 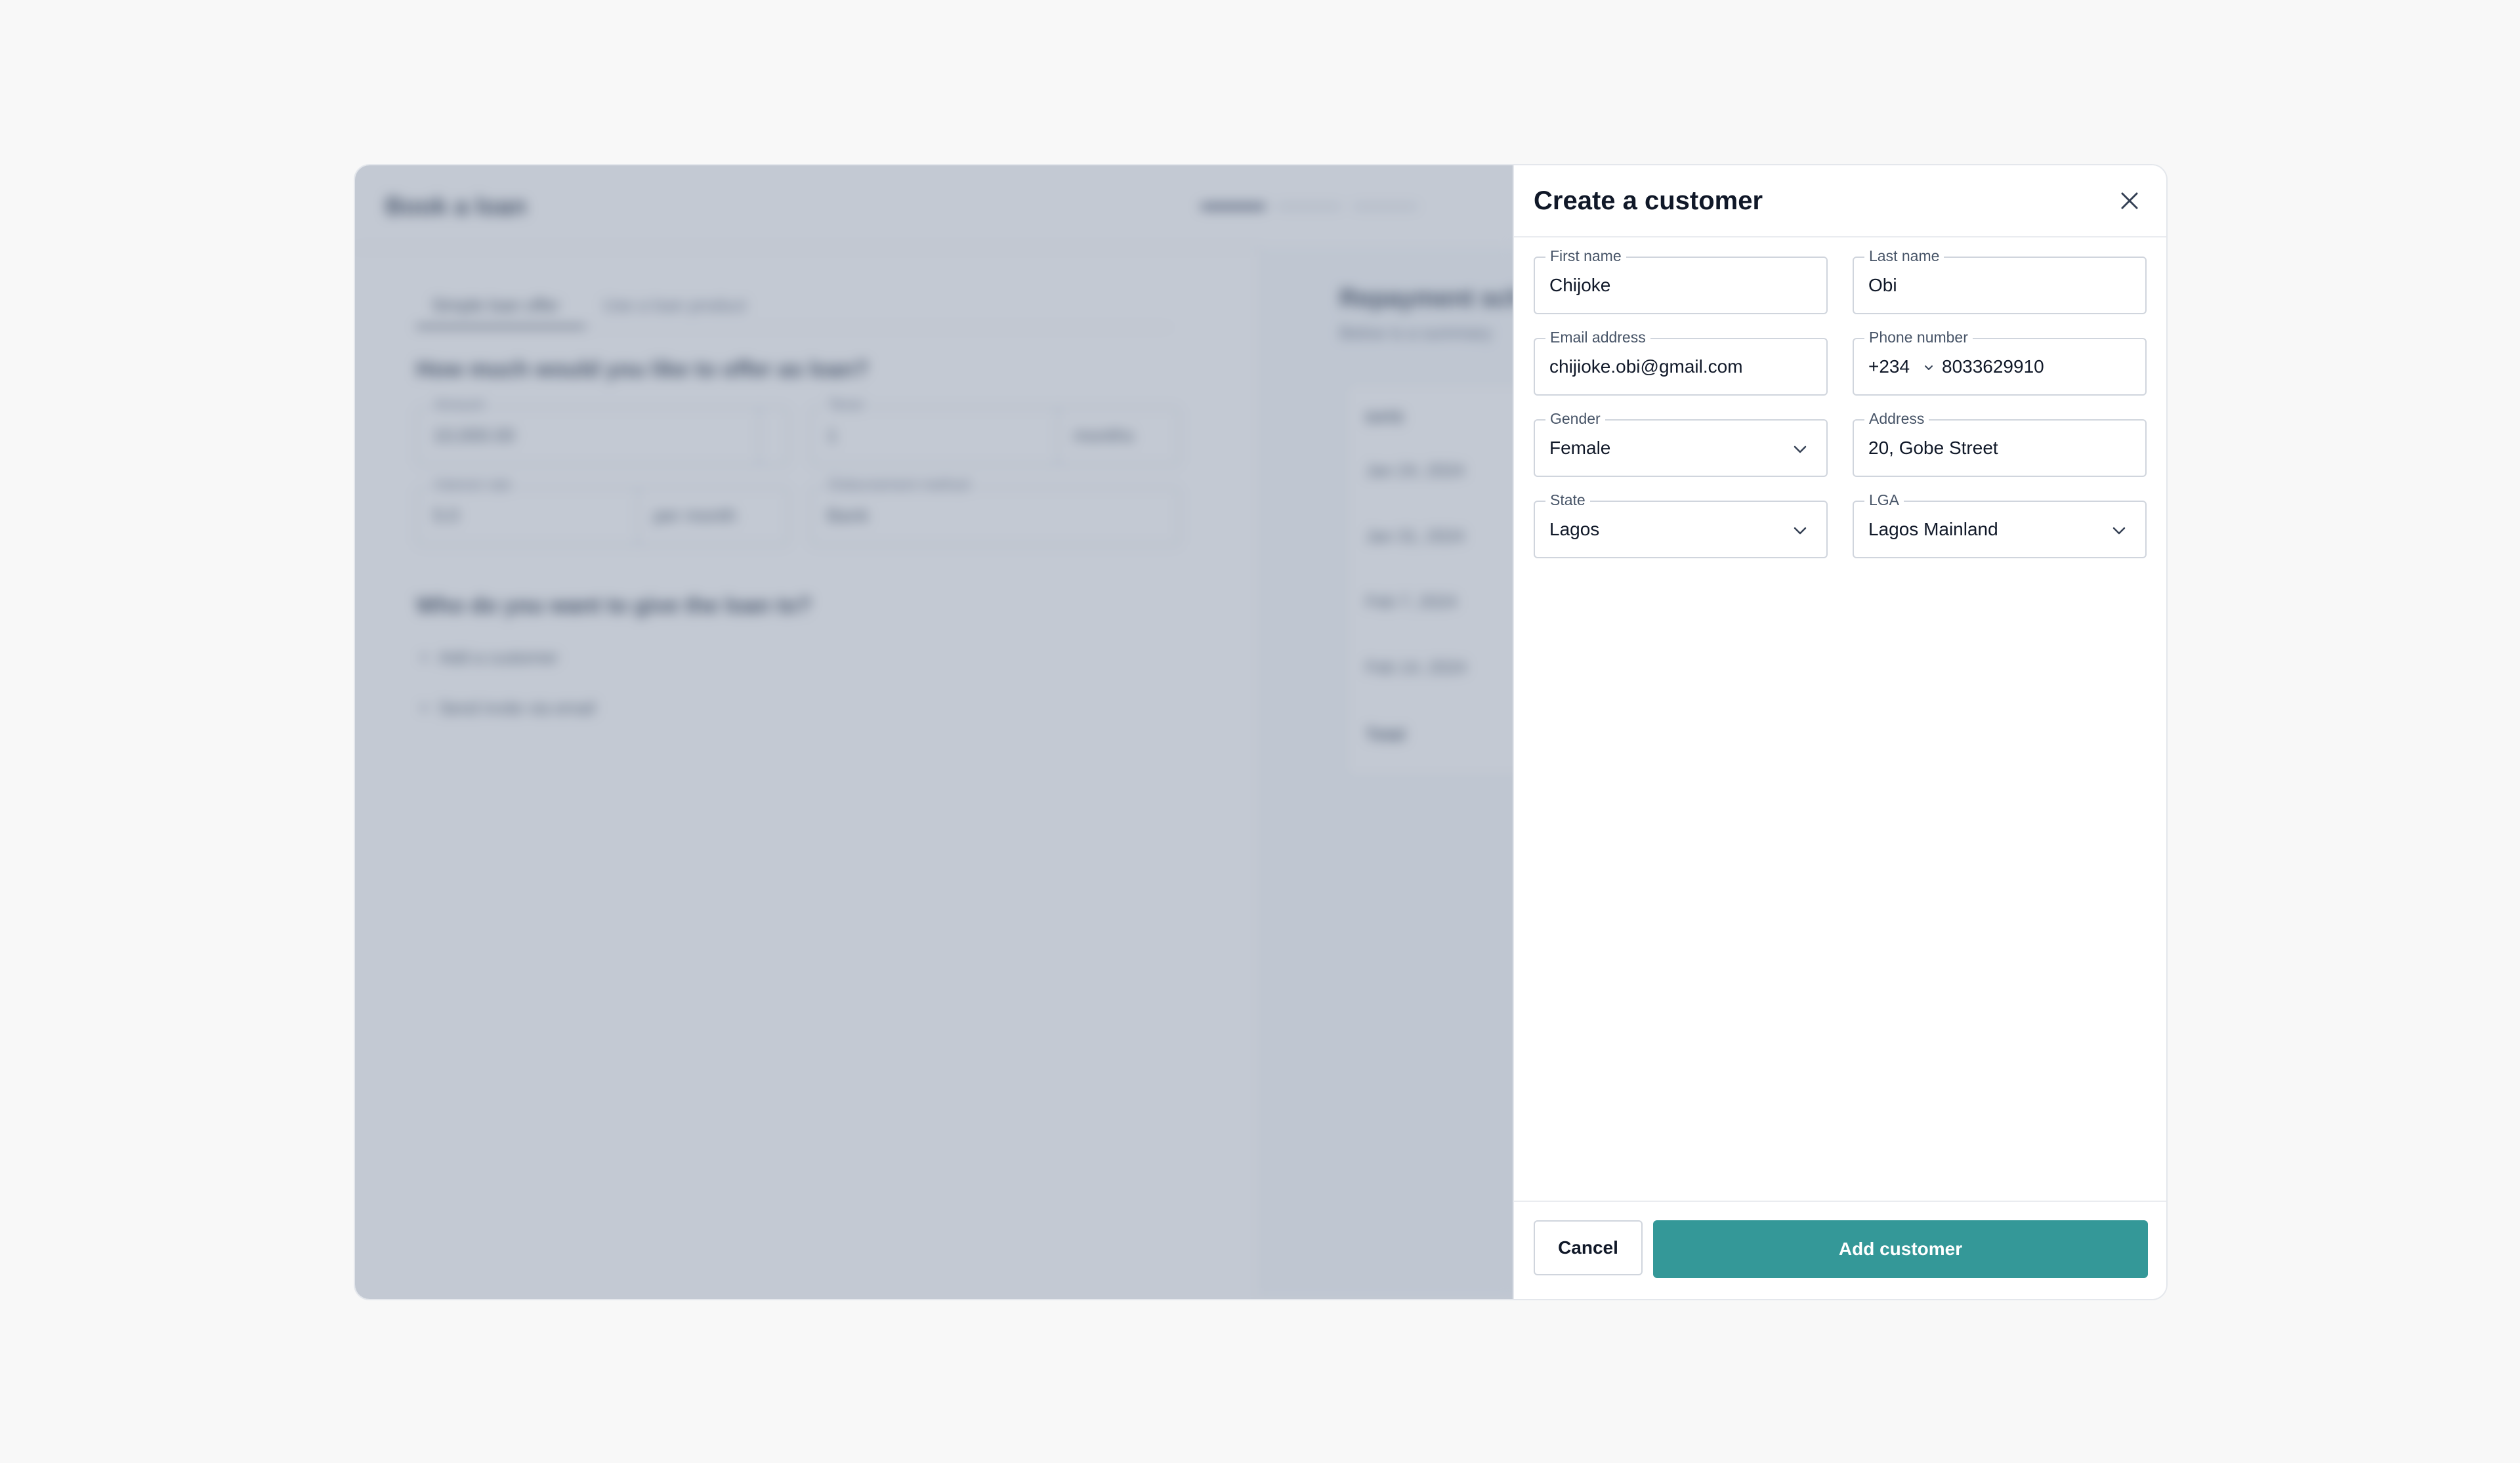 I want to click on add-customer-button: Add customer, so click(x=1900, y=1249).